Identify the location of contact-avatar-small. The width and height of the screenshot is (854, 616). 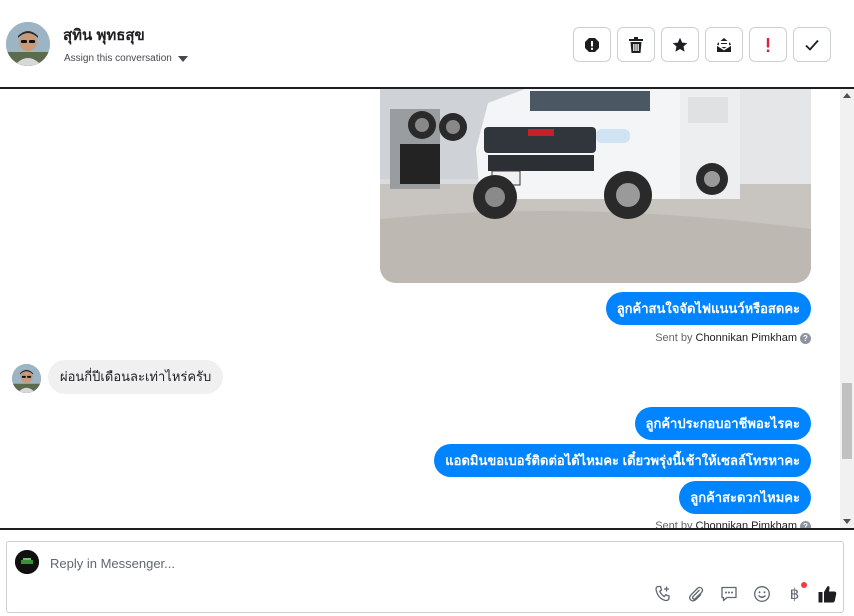
(26, 378).